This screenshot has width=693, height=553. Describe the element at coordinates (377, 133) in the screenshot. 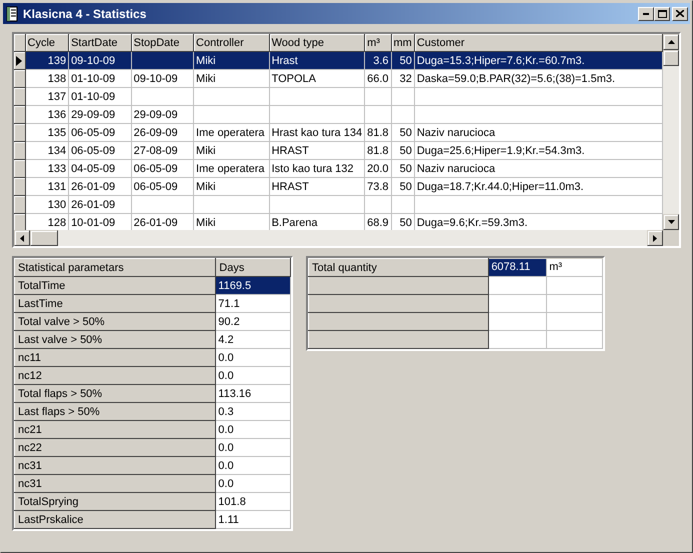

I see `table-cell: 81.8` at that location.